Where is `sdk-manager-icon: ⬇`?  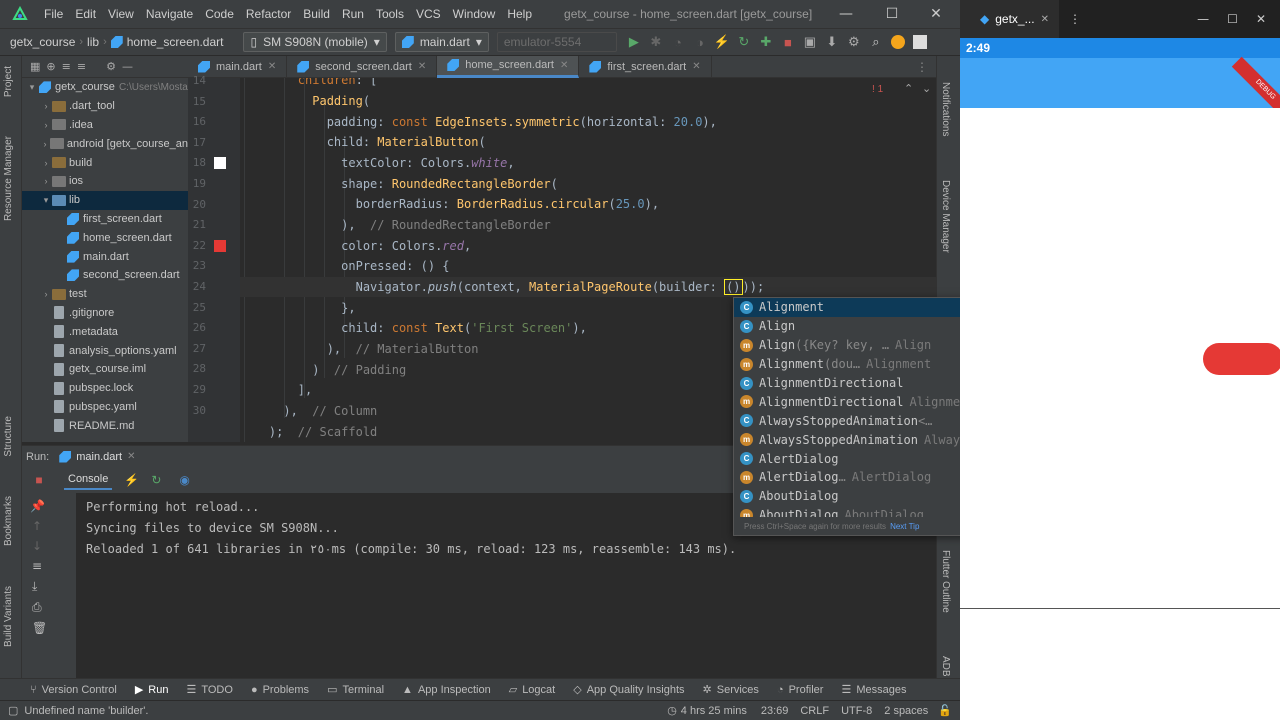 sdk-manager-icon: ⬇ is located at coordinates (832, 42).